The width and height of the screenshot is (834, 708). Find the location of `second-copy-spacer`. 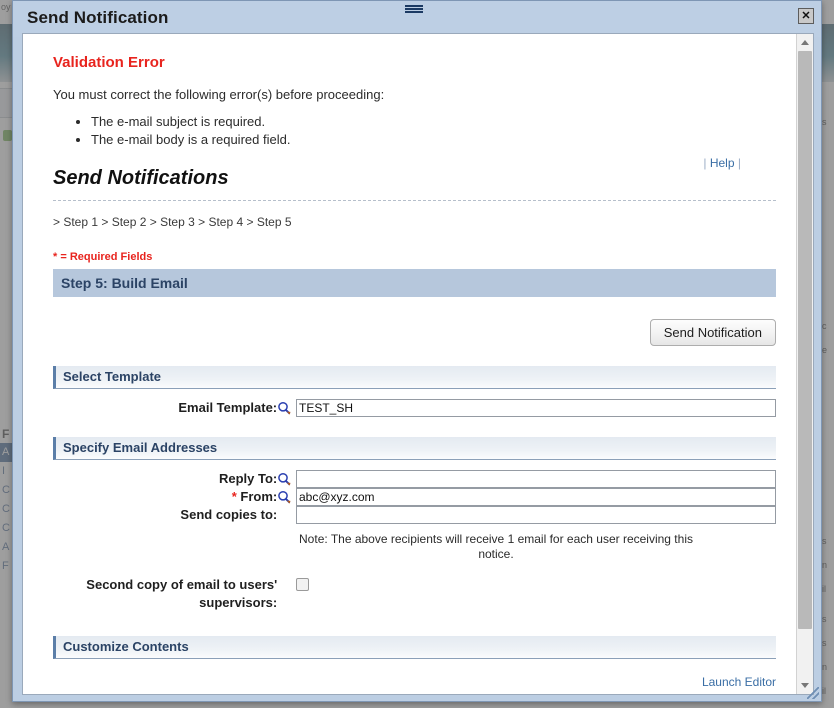

second-copy-spacer is located at coordinates (286, 587).